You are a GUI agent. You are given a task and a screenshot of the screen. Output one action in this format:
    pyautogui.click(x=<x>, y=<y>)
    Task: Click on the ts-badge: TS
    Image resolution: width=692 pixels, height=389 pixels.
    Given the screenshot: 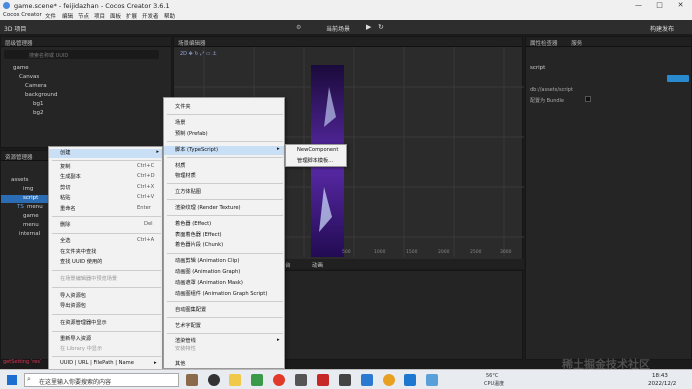 What is the action you would take?
    pyautogui.click(x=20, y=207)
    